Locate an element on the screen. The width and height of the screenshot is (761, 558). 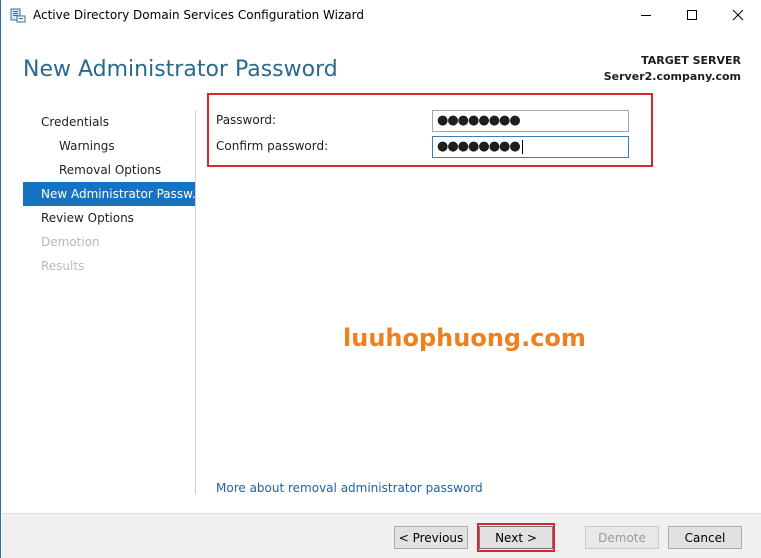
close-button is located at coordinates (738, 15).